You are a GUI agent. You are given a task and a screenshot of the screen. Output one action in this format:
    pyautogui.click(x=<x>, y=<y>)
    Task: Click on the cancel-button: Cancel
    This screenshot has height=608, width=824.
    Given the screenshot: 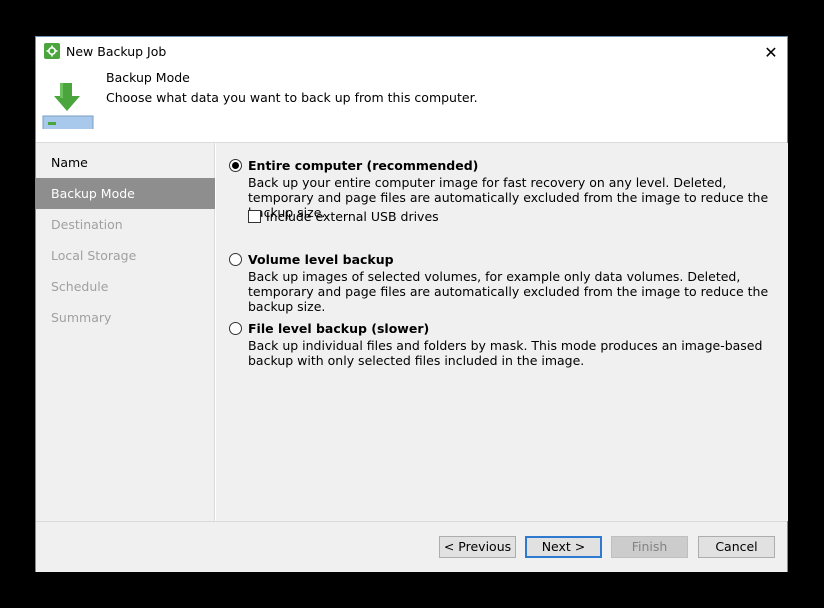 What is the action you would take?
    pyautogui.click(x=736, y=547)
    